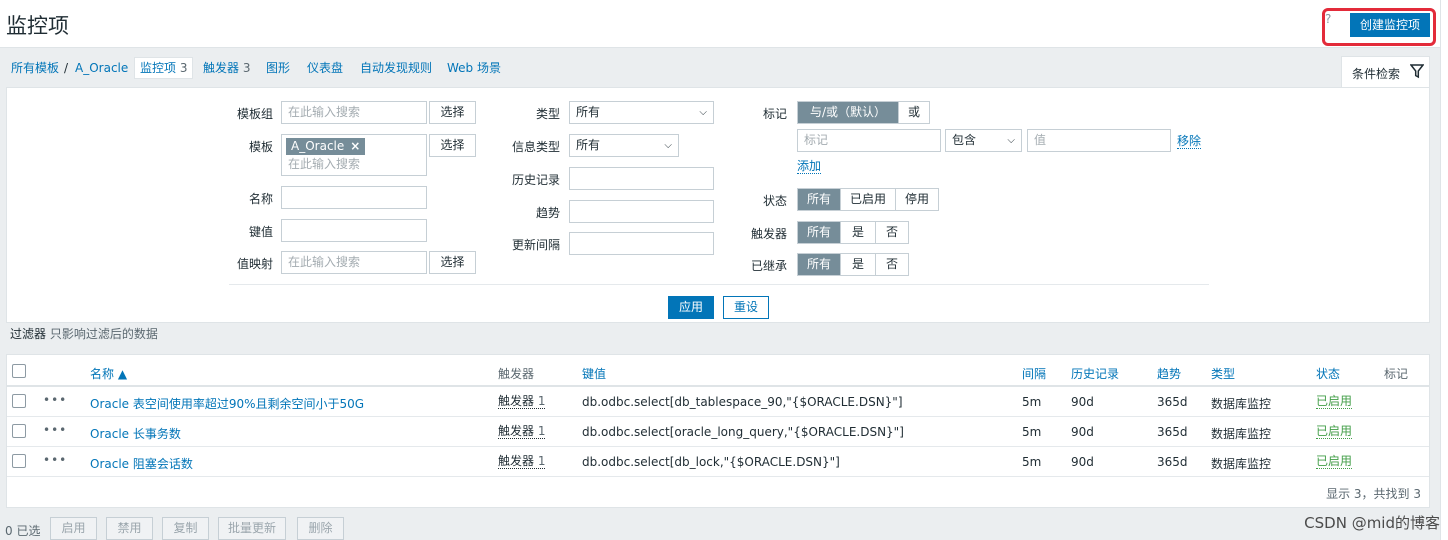 This screenshot has height=540, width=1448. What do you see at coordinates (108, 373) in the screenshot?
I see `col-name-header: 名称 ▲` at bounding box center [108, 373].